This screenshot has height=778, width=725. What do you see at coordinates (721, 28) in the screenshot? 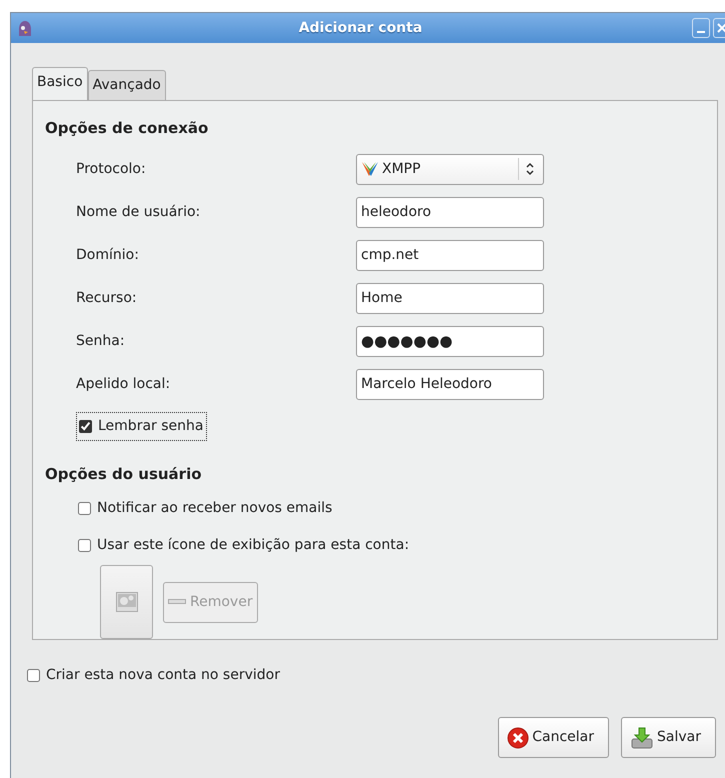
I see `close-icon` at bounding box center [721, 28].